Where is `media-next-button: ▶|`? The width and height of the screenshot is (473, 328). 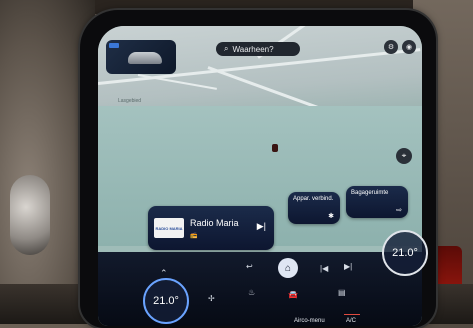 media-next-button: ▶| is located at coordinates (261, 226).